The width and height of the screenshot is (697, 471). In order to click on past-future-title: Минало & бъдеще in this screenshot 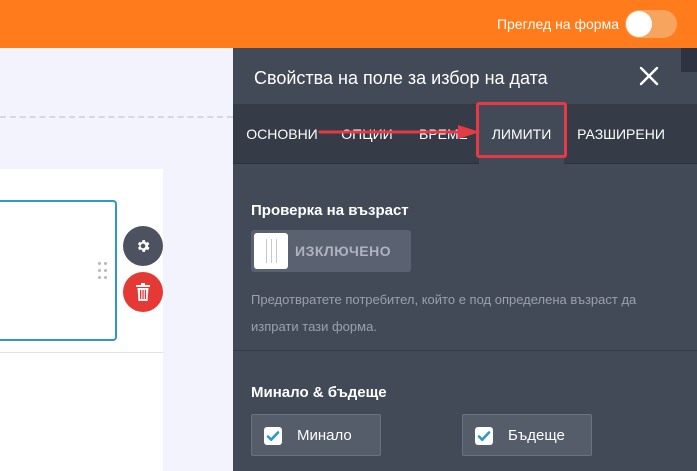, I will do `click(319, 392)`.